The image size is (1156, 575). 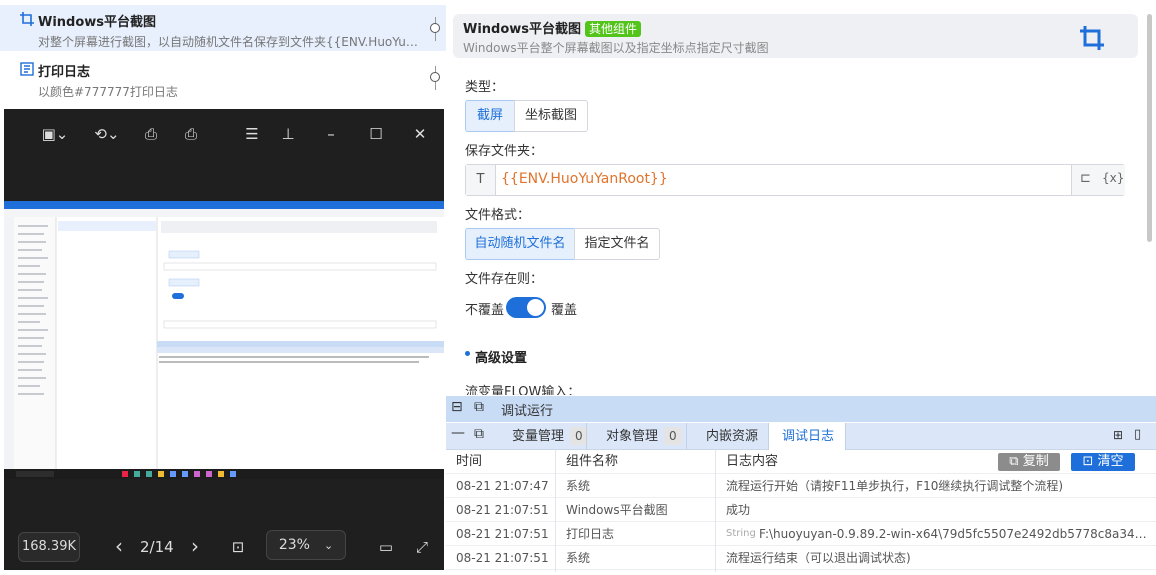 What do you see at coordinates (108, 92) in the screenshot?
I see `step-desc: 以颜色#777777打印日志` at bounding box center [108, 92].